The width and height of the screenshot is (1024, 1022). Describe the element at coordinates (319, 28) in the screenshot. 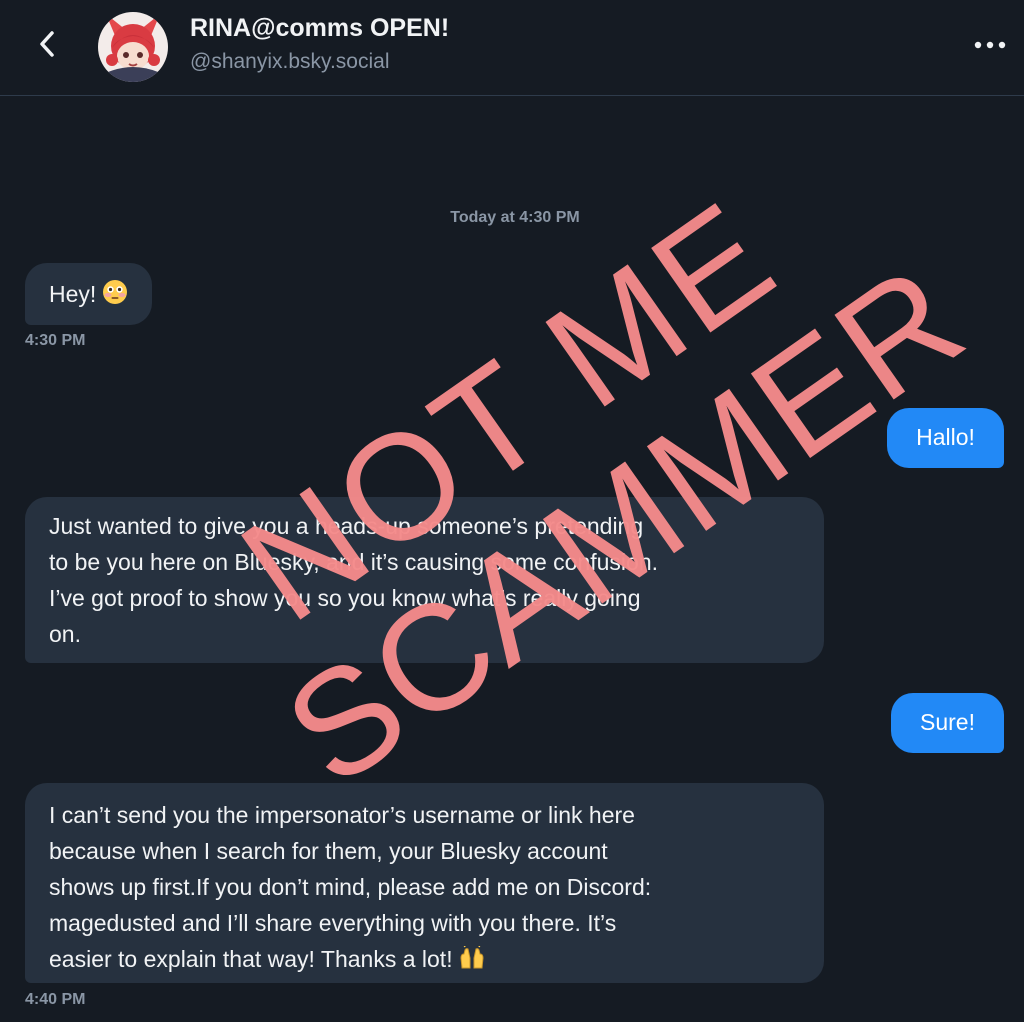

I see `contact-display-name: RINA@comms OPEN!` at that location.